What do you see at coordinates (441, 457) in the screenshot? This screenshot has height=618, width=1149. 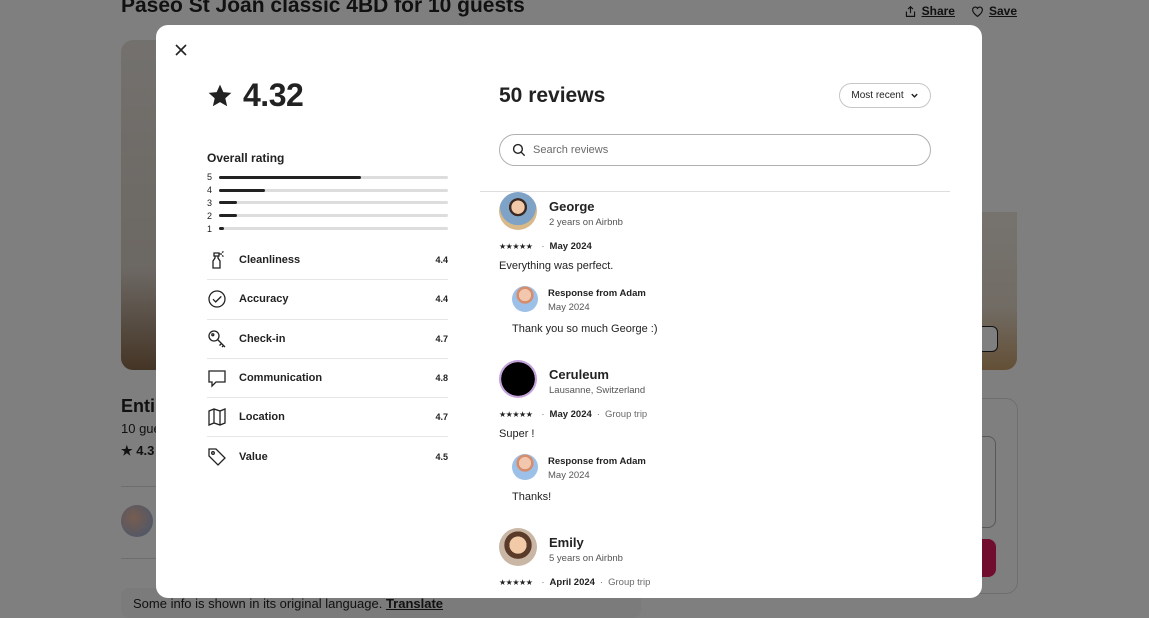 I see `category-score: 4.5` at bounding box center [441, 457].